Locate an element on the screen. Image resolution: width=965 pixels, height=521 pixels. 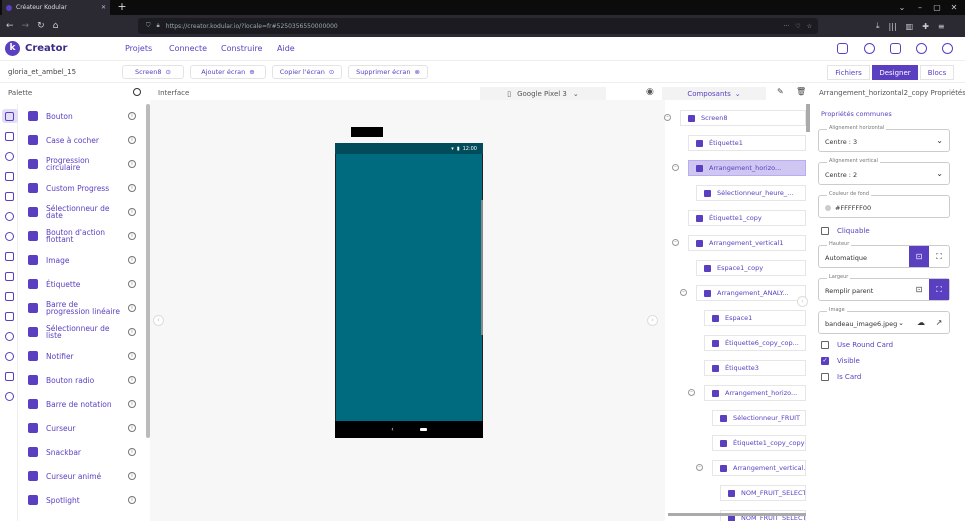
emoji-icon is located at coordinates (869, 48).